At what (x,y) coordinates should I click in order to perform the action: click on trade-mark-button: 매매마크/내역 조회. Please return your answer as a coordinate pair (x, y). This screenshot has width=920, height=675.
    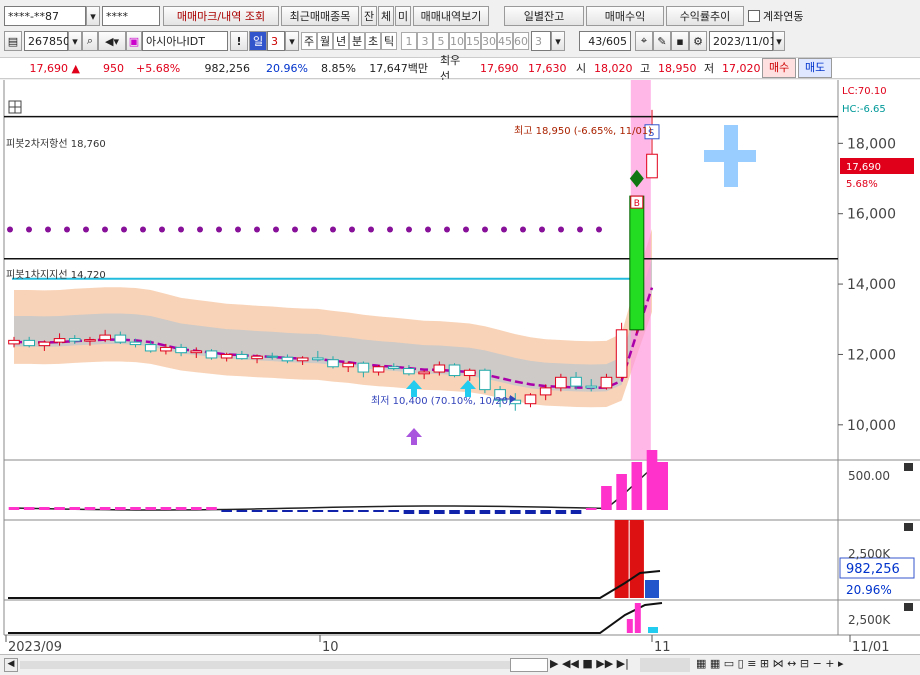
    Looking at the image, I should click on (221, 16).